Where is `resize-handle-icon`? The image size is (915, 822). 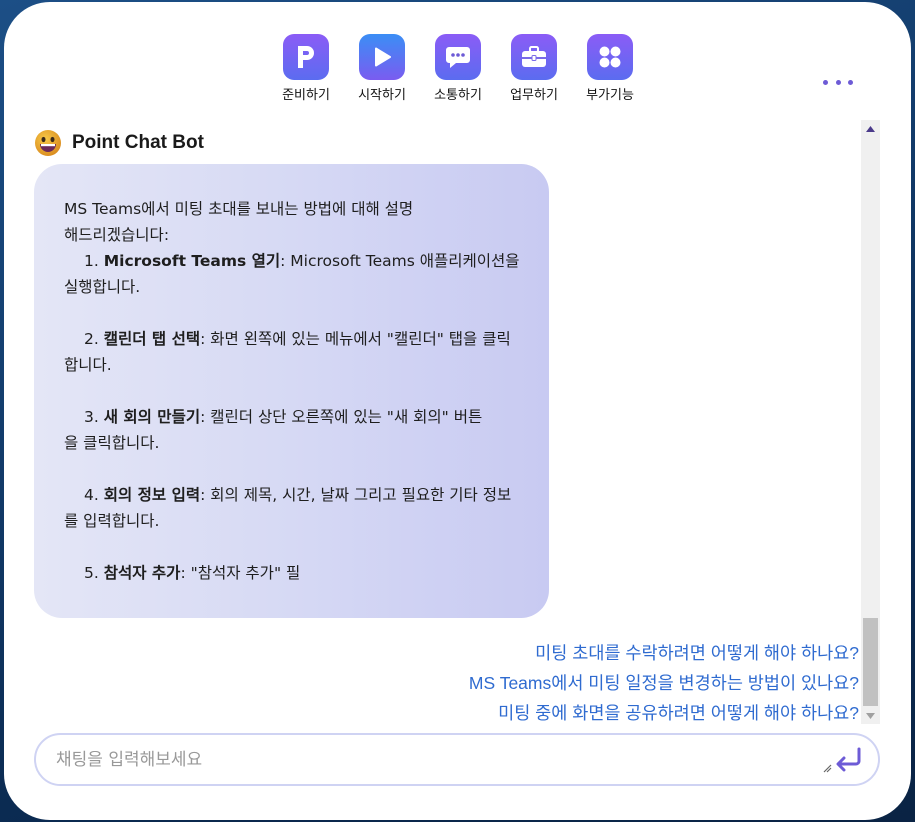
resize-handle-icon is located at coordinates (827, 768).